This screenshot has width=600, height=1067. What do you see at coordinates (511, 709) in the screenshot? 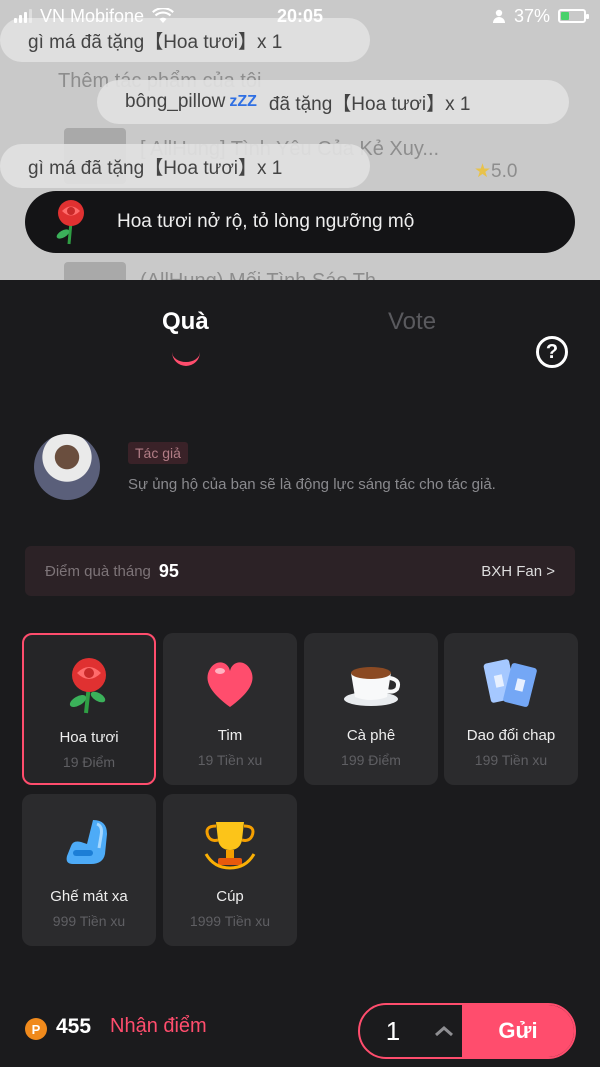
I see `gift-card-blade: Dao đổi chap 199 Tiền xu` at bounding box center [511, 709].